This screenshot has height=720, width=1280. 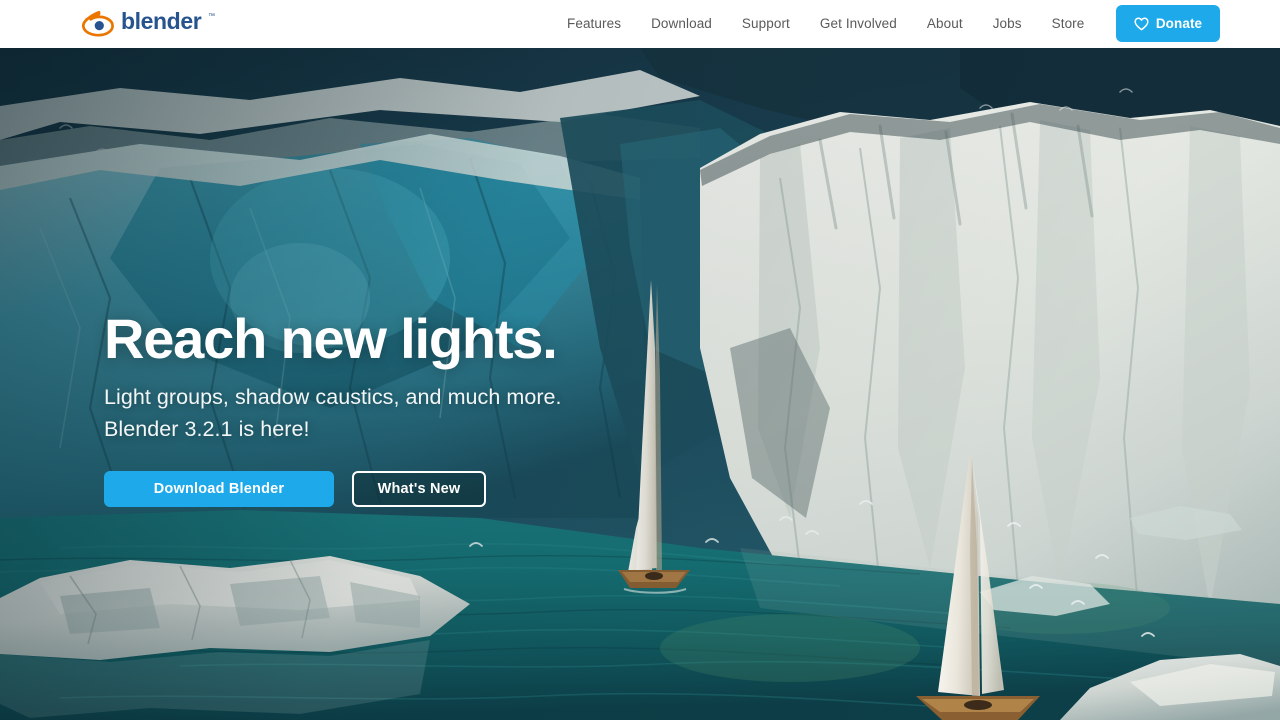 I want to click on blender-logo-wordmark: blender, so click(x=164, y=24).